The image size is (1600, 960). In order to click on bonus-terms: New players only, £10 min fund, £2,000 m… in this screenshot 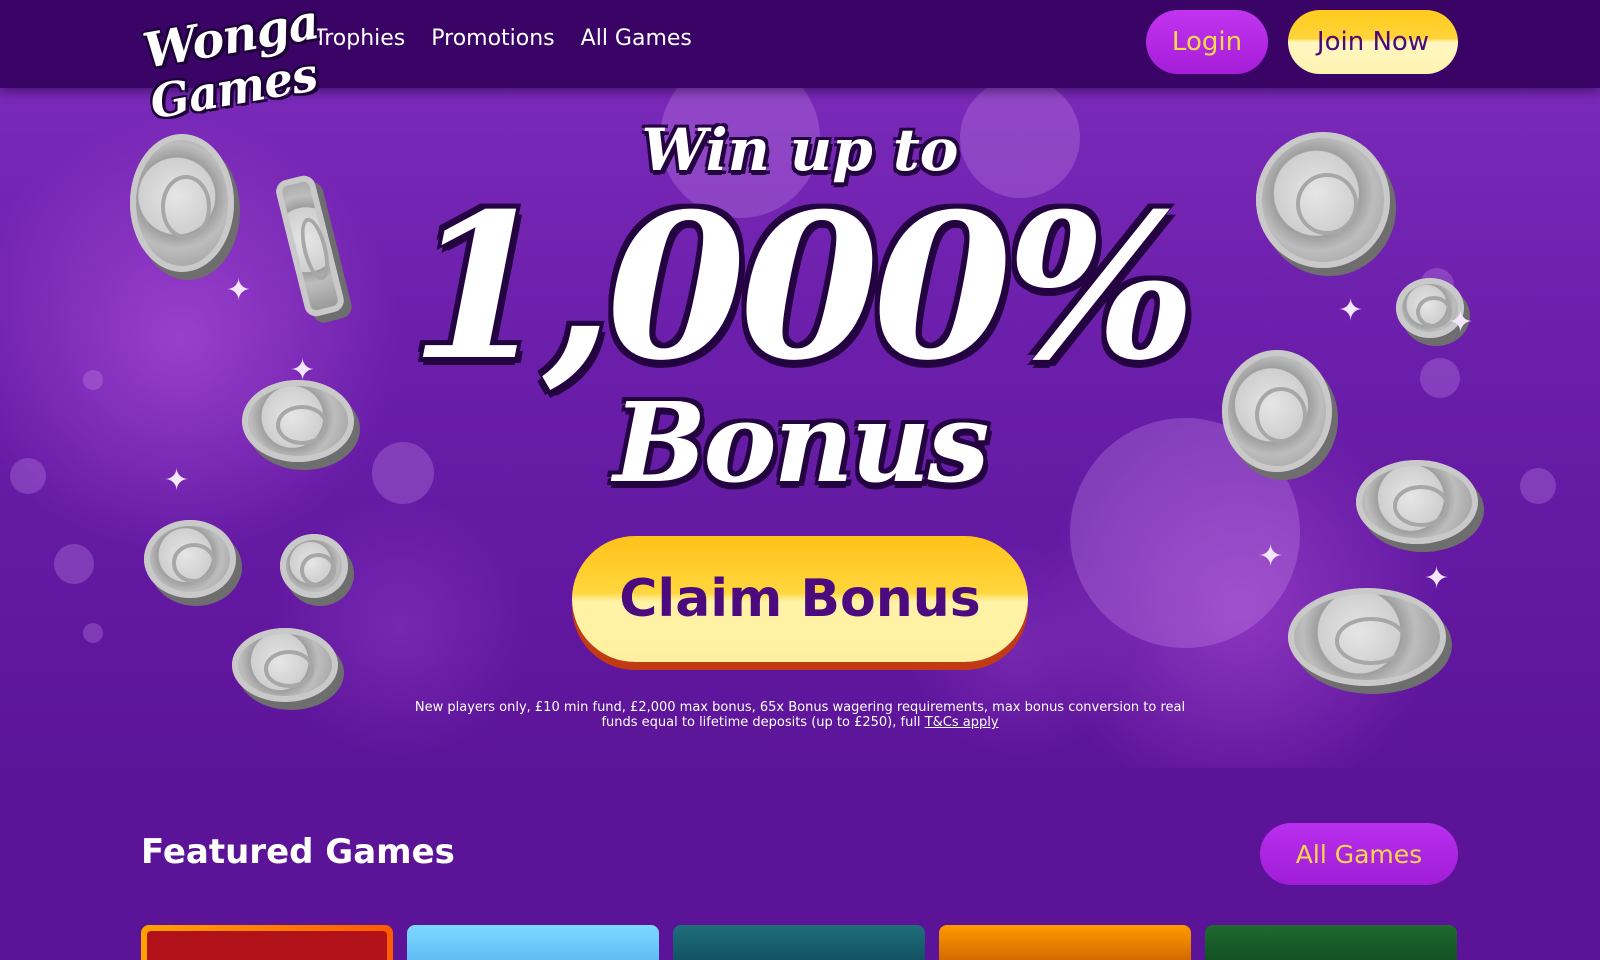, I will do `click(800, 715)`.